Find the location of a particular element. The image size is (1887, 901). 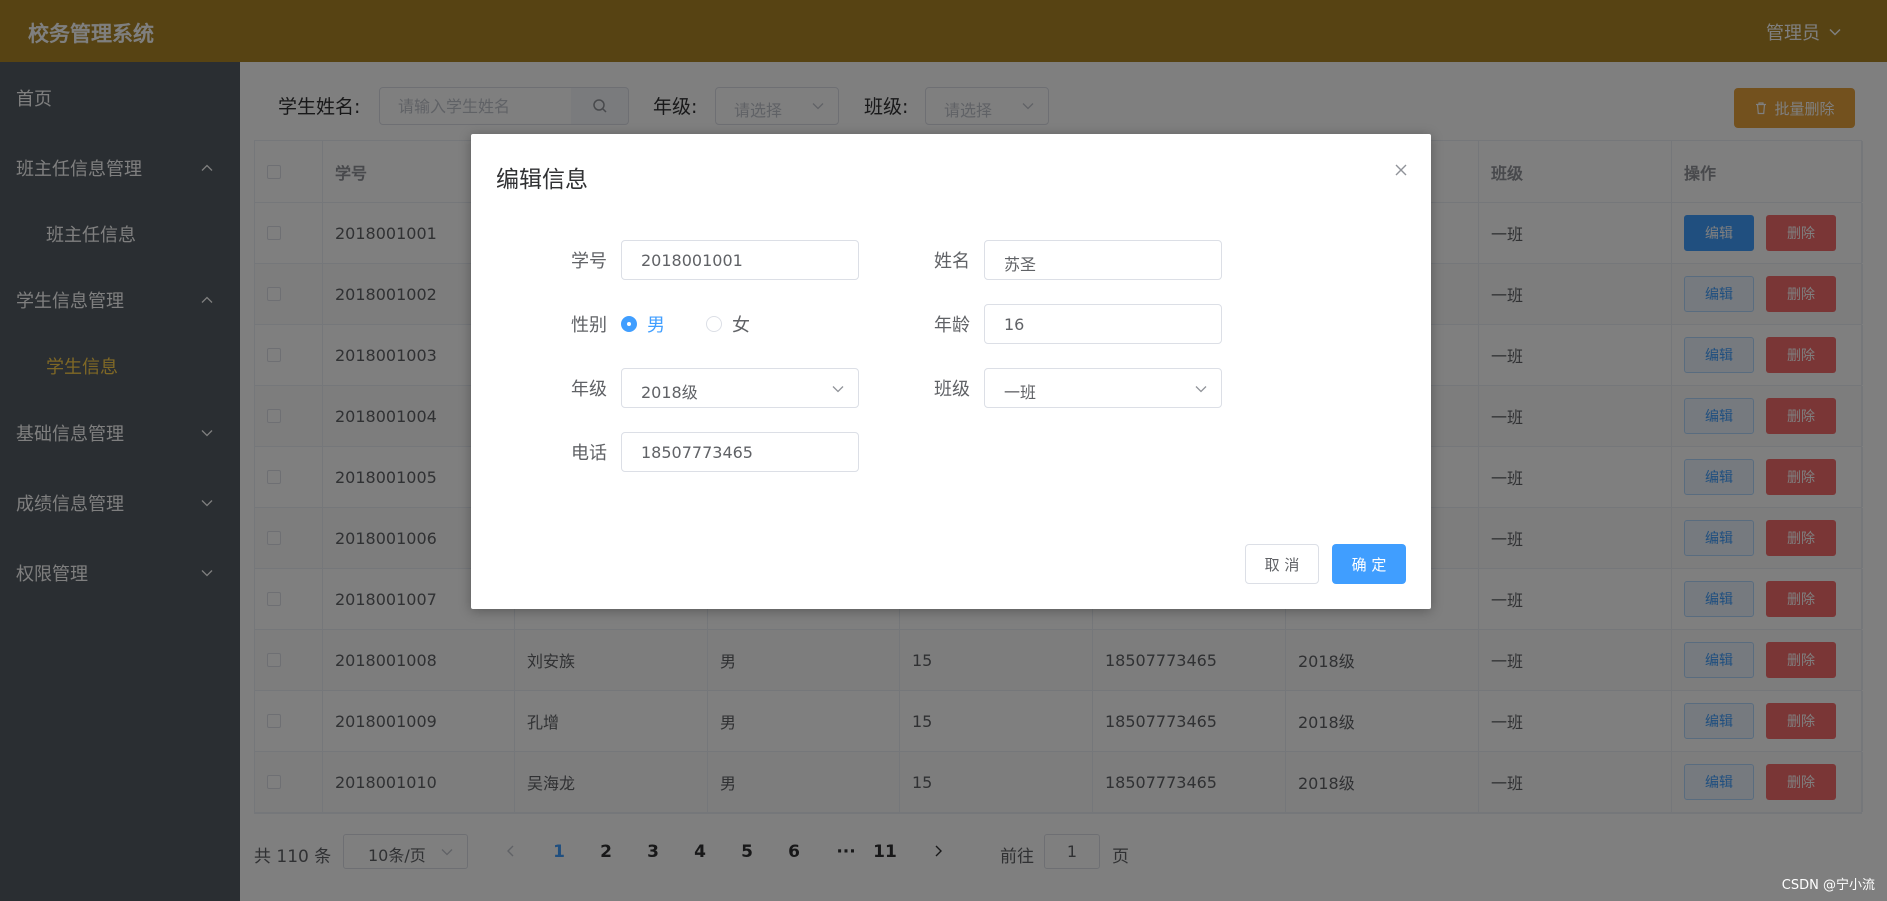

grade-value: 2018级 is located at coordinates (669, 392).